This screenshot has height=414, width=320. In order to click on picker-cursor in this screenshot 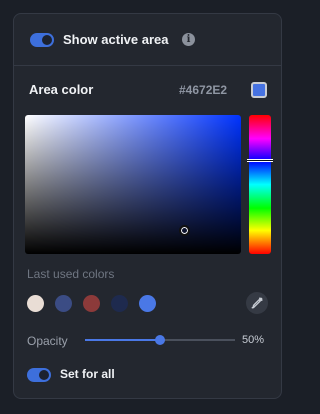, I will do `click(184, 230)`.